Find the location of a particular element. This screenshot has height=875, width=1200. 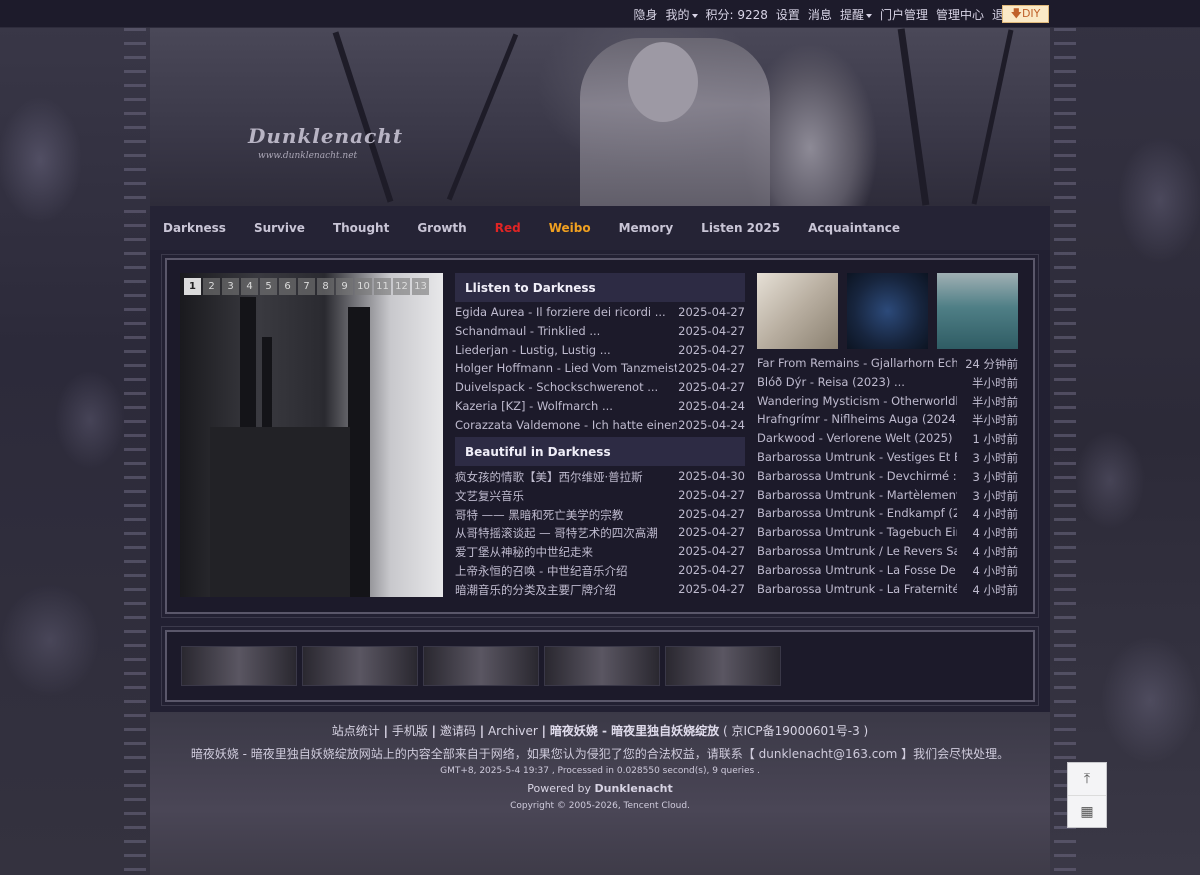

listen-header: Llisten to Darkness is located at coordinates (600, 287).